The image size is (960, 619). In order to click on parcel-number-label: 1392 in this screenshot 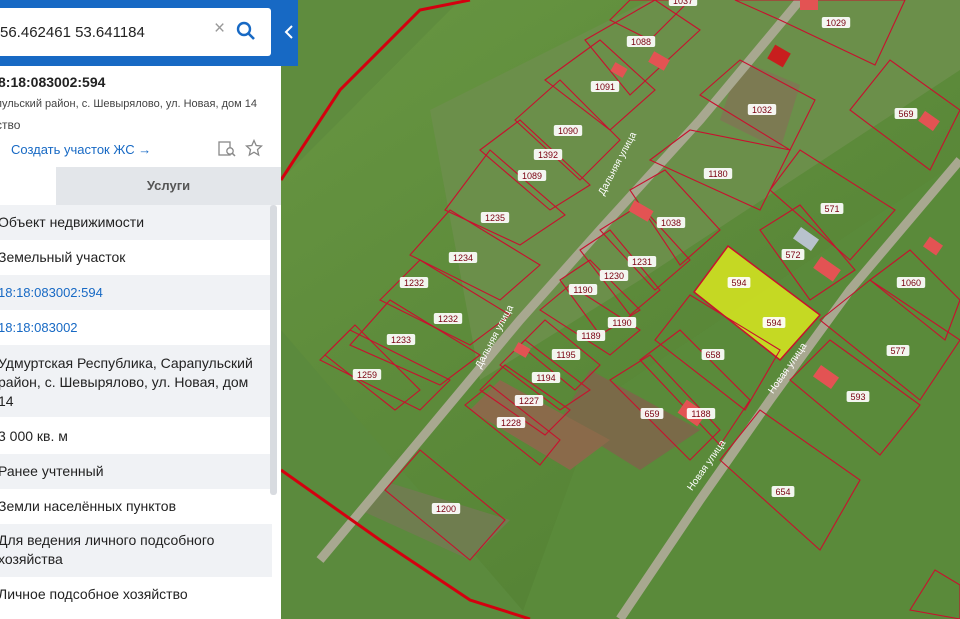, I will do `click(548, 155)`.